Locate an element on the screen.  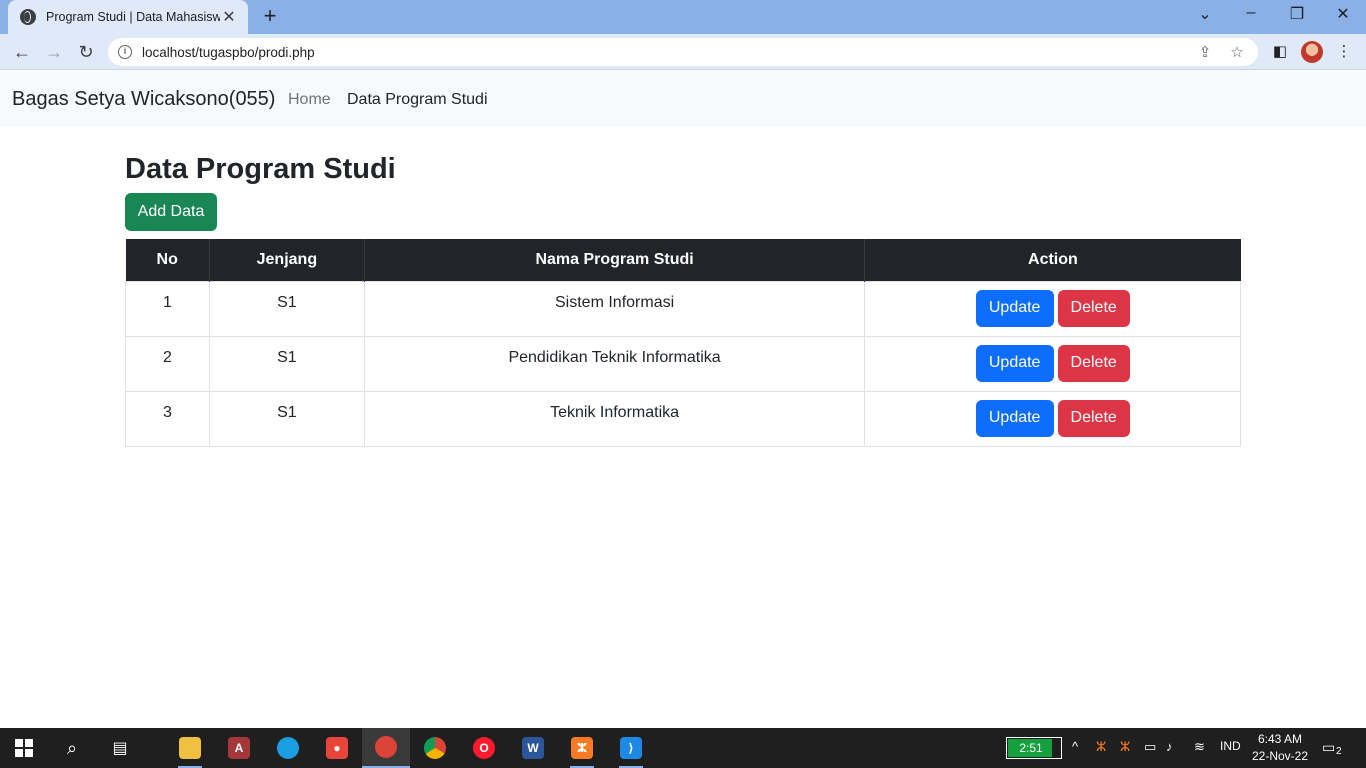
xampp-icon: ⵣ is located at coordinates (582, 748).